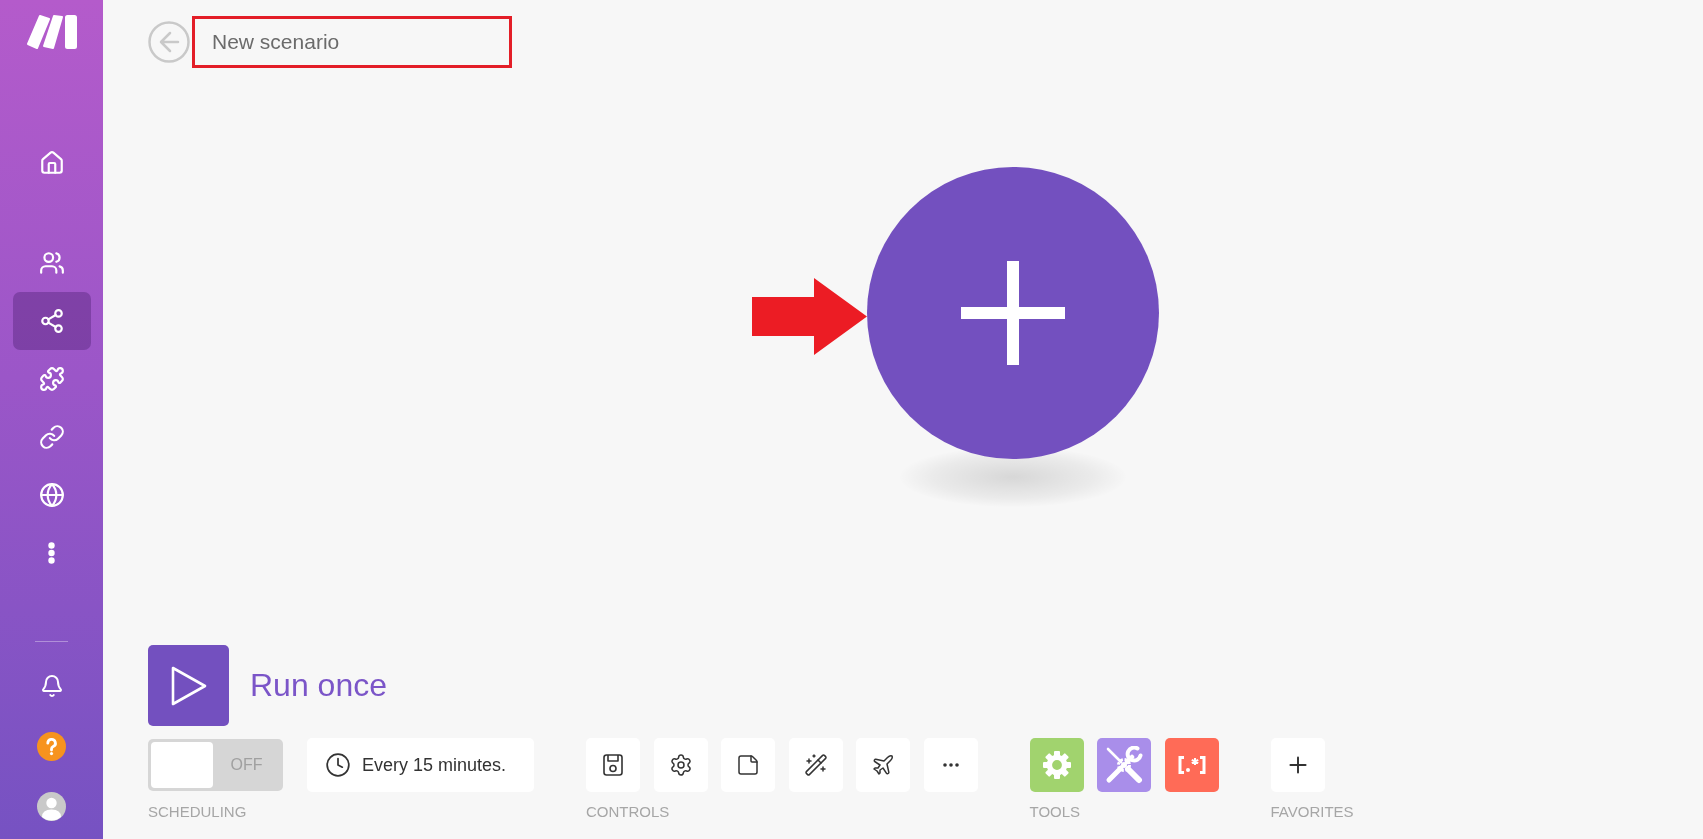  What do you see at coordinates (1297, 765) in the screenshot?
I see `add-favorite-button` at bounding box center [1297, 765].